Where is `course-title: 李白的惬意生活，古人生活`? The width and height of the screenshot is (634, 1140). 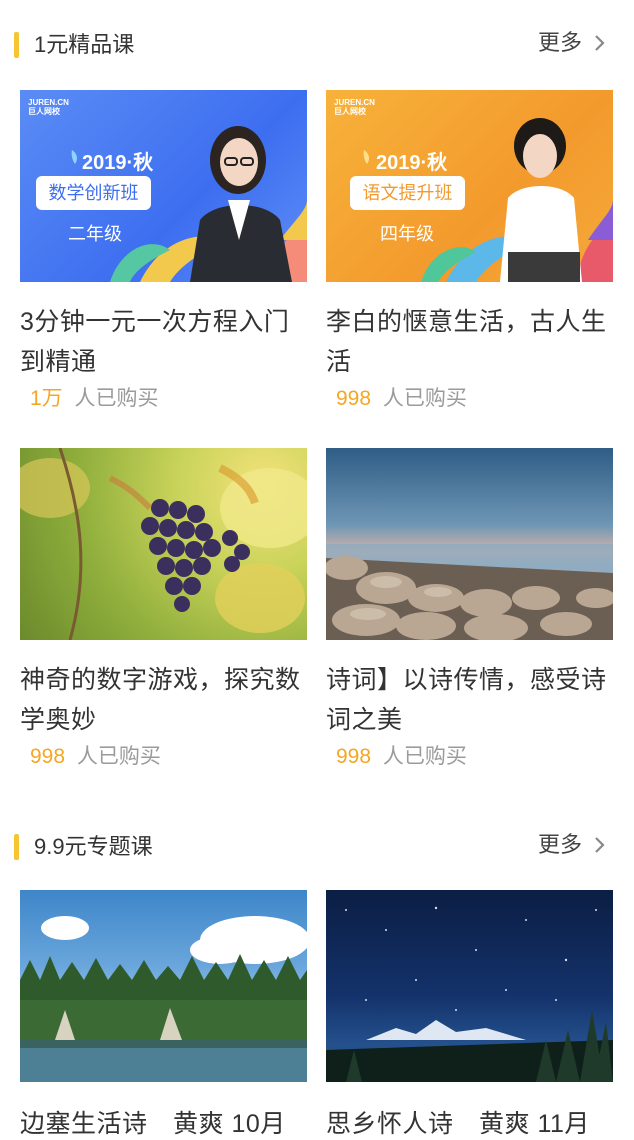
course-title: 李白的惬意生活，古人生活 is located at coordinates (466, 342).